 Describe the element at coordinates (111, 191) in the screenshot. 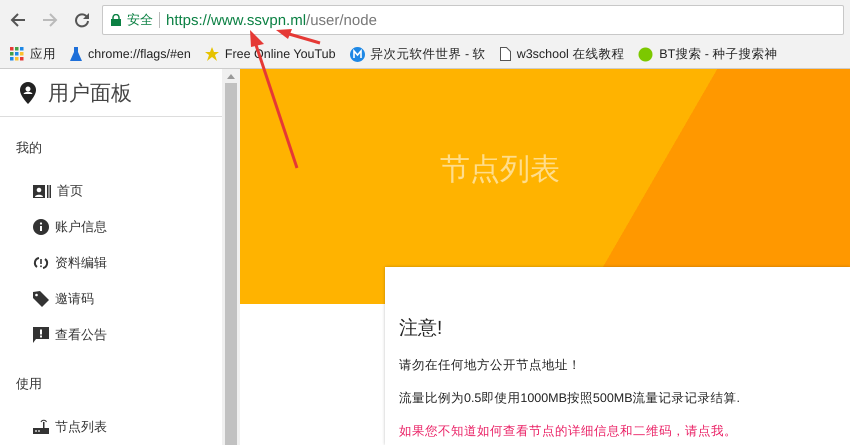

I see `sidebar-item: 首页` at that location.